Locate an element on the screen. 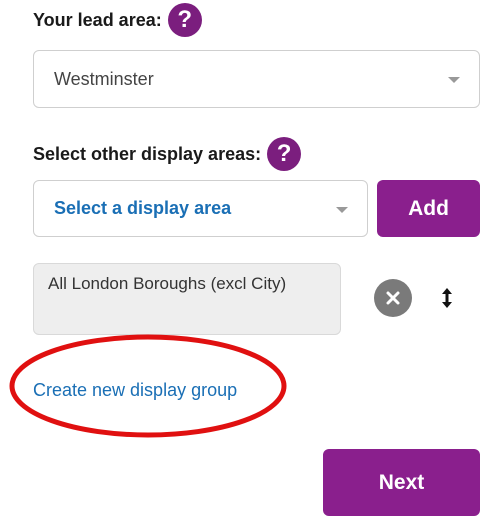 The width and height of the screenshot is (500, 523). highlight-circle-annotation is located at coordinates (148, 386).